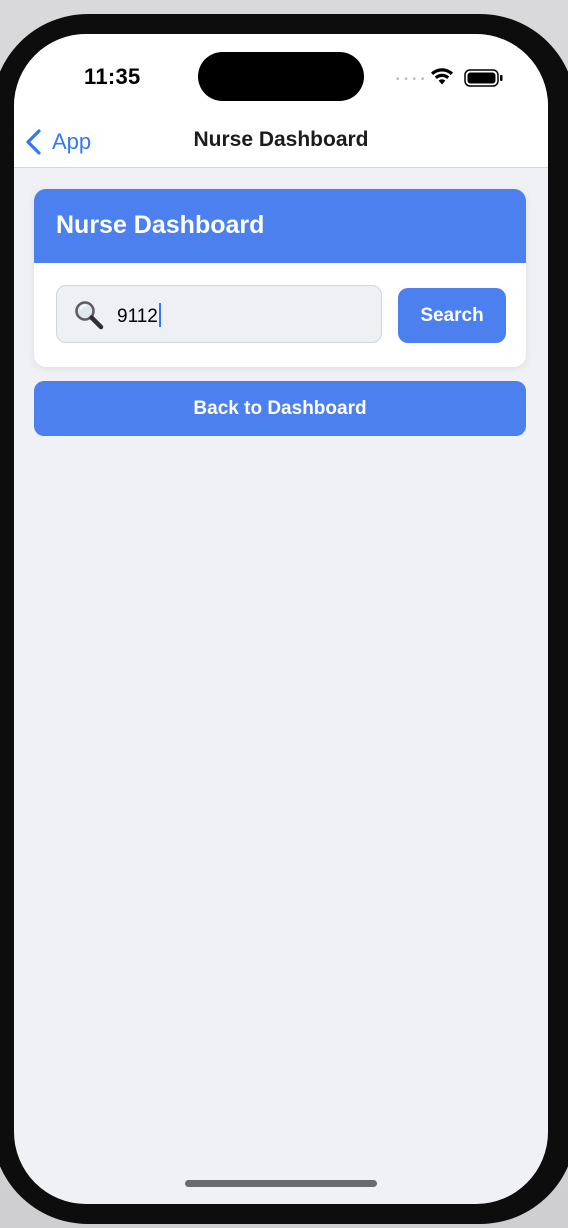  I want to click on status-bar: 11:35 • • • •, so click(281, 77).